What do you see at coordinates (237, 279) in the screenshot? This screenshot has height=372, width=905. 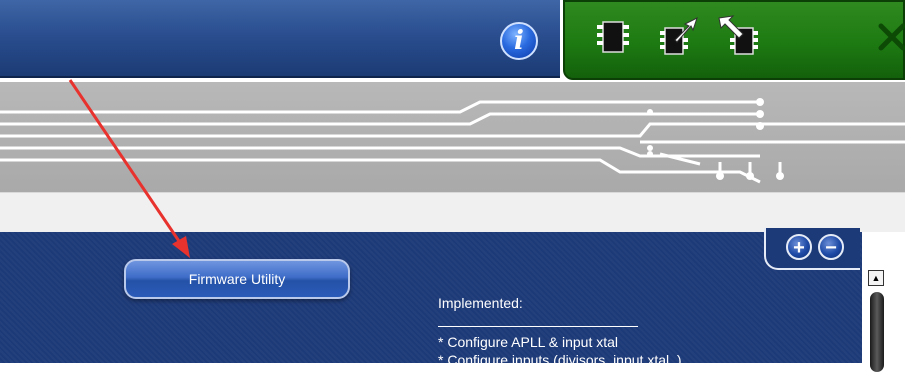 I see `firmware-utility-button: Firmware Utility` at bounding box center [237, 279].